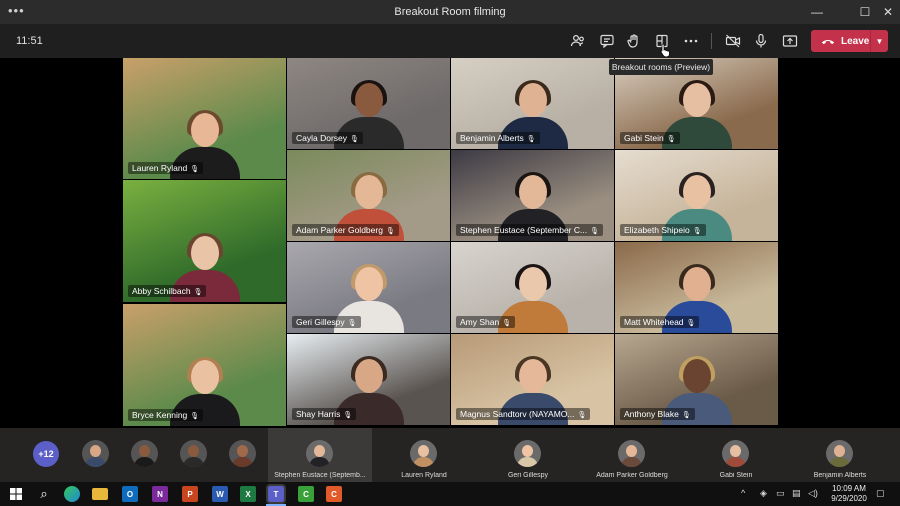 The height and width of the screenshot is (506, 900). Describe the element at coordinates (578, 41) in the screenshot. I see `participants-icon` at that location.